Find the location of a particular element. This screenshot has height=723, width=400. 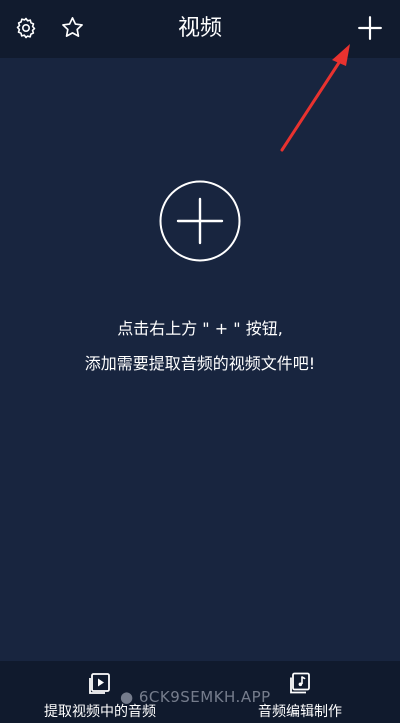

add-video-button is located at coordinates (370, 28).